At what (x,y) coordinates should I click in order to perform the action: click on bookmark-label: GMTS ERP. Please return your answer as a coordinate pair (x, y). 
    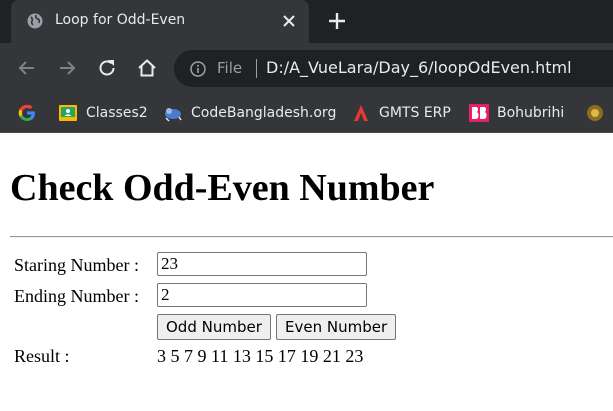
    Looking at the image, I should click on (415, 113).